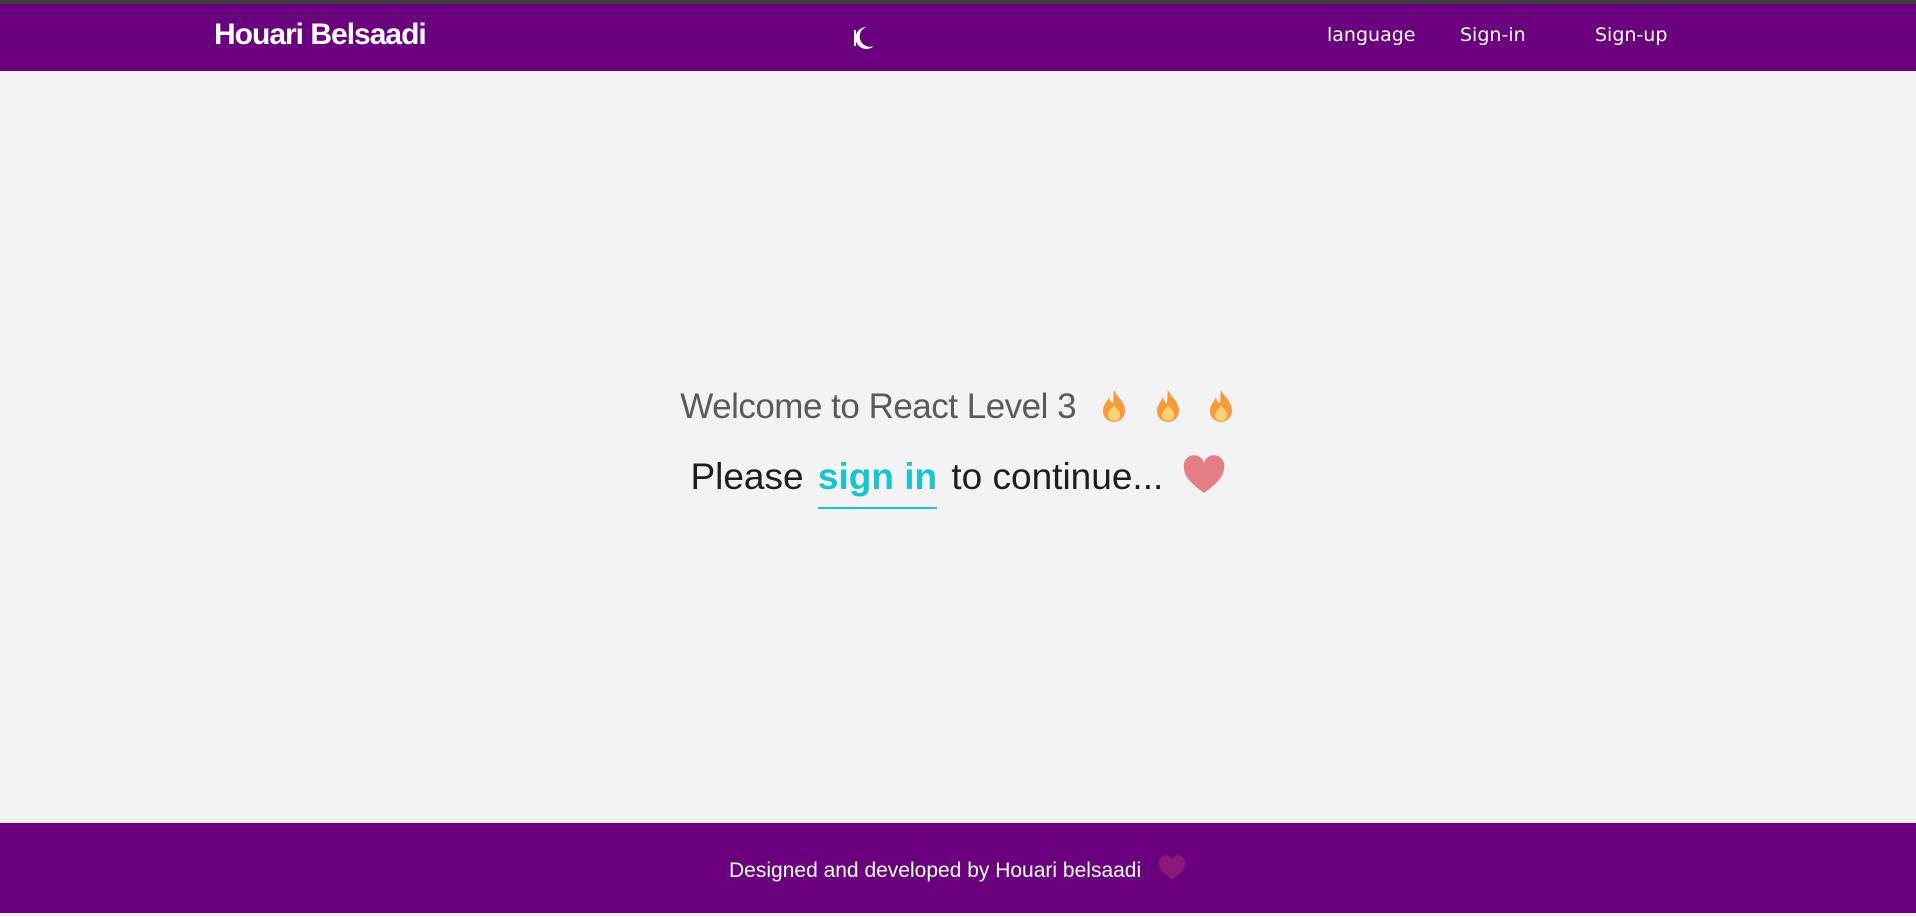  What do you see at coordinates (1493, 35) in the screenshot?
I see `nav-signin-link: Sign-in` at bounding box center [1493, 35].